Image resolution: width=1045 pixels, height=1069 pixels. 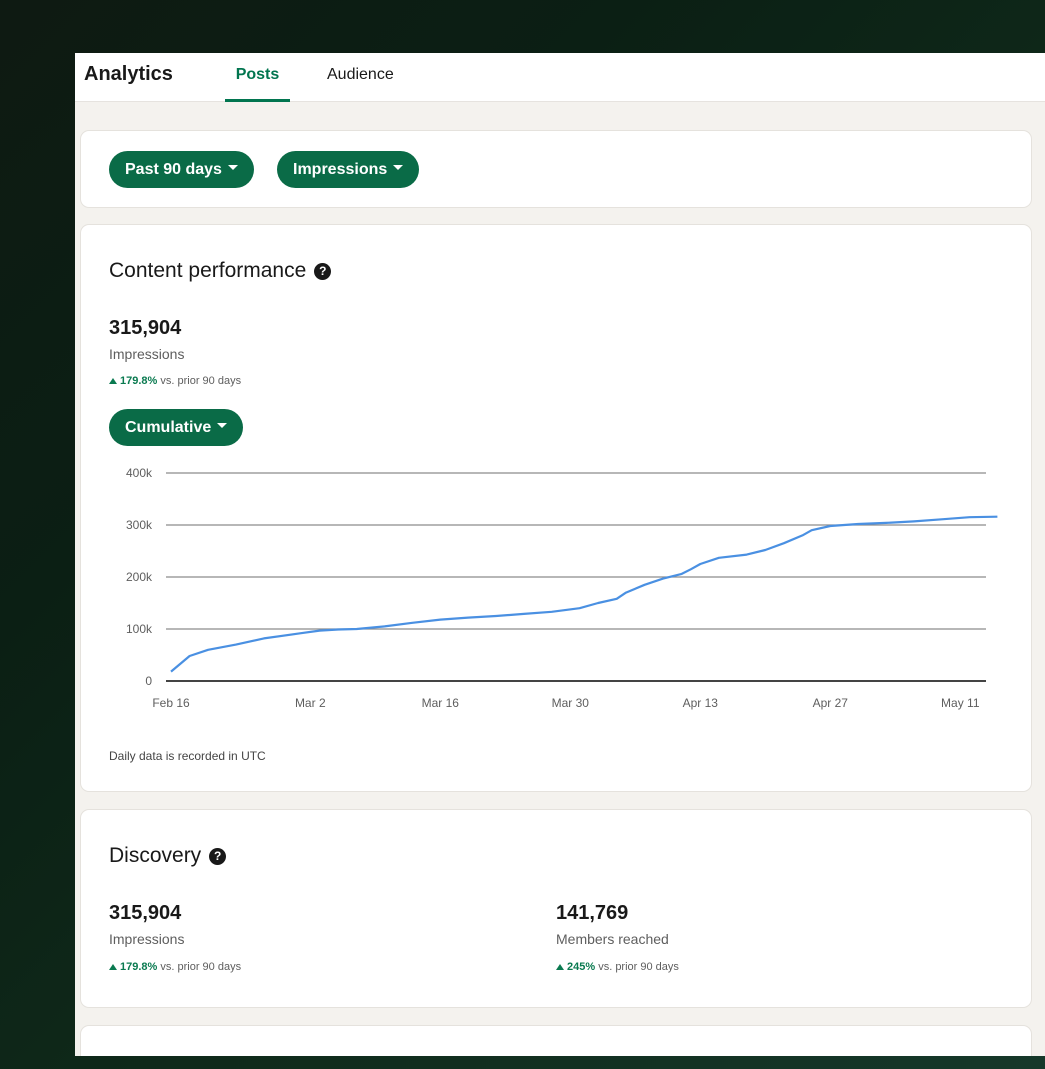 What do you see at coordinates (187, 756) in the screenshot?
I see `utc-footnote: Daily data is recorded in UTC` at bounding box center [187, 756].